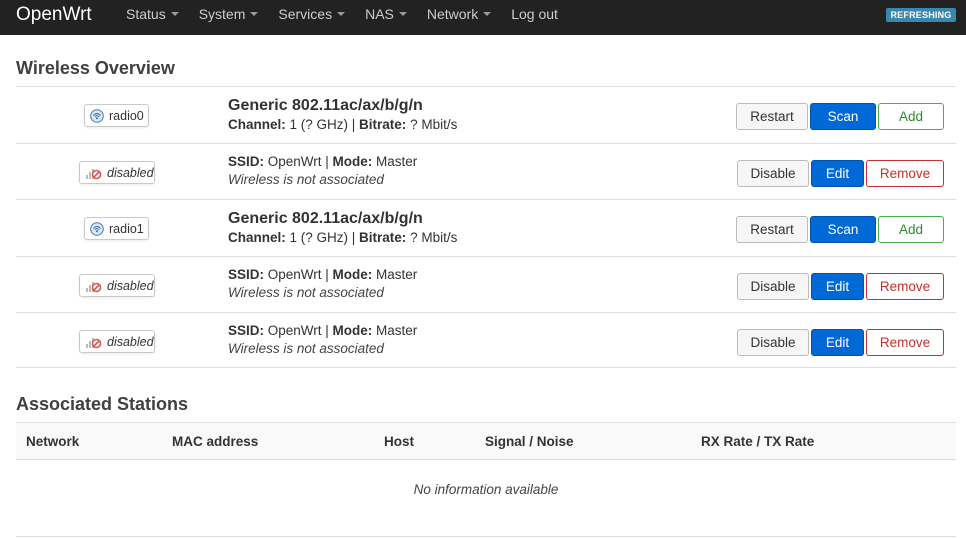 The image size is (966, 538). What do you see at coordinates (921, 15) in the screenshot?
I see `refreshing-badge: REFRESHING` at bounding box center [921, 15].